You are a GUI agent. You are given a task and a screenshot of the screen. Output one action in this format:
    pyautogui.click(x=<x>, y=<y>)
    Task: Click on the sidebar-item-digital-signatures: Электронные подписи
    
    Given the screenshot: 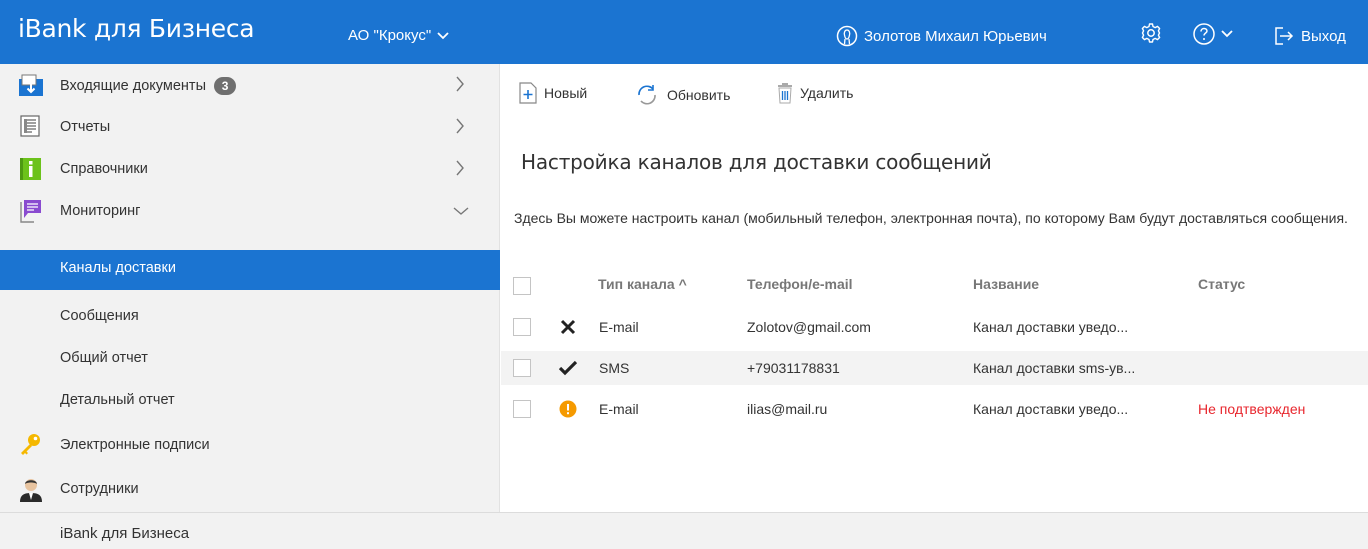 What is the action you would take?
    pyautogui.click(x=250, y=445)
    